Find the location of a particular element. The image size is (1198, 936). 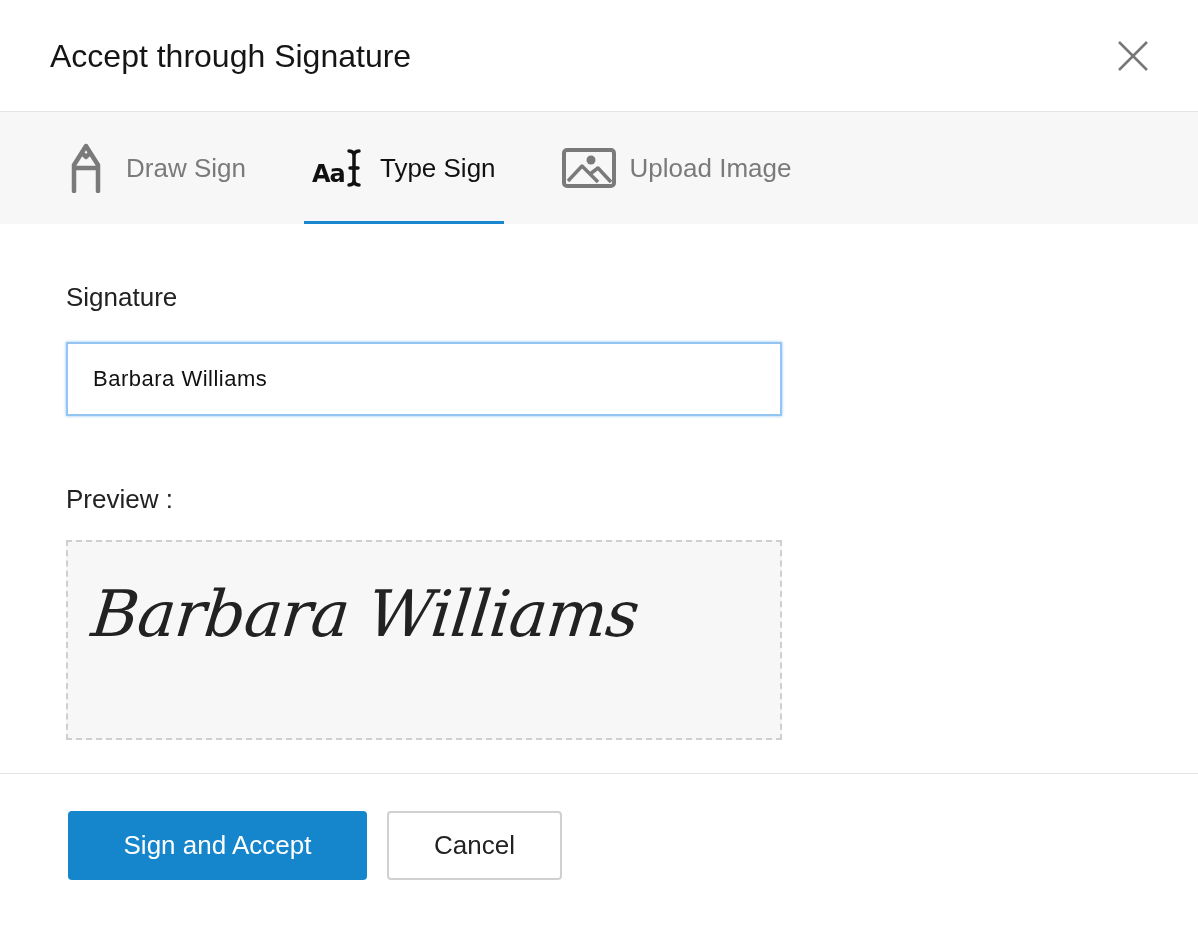

close-icon is located at coordinates (1133, 55).